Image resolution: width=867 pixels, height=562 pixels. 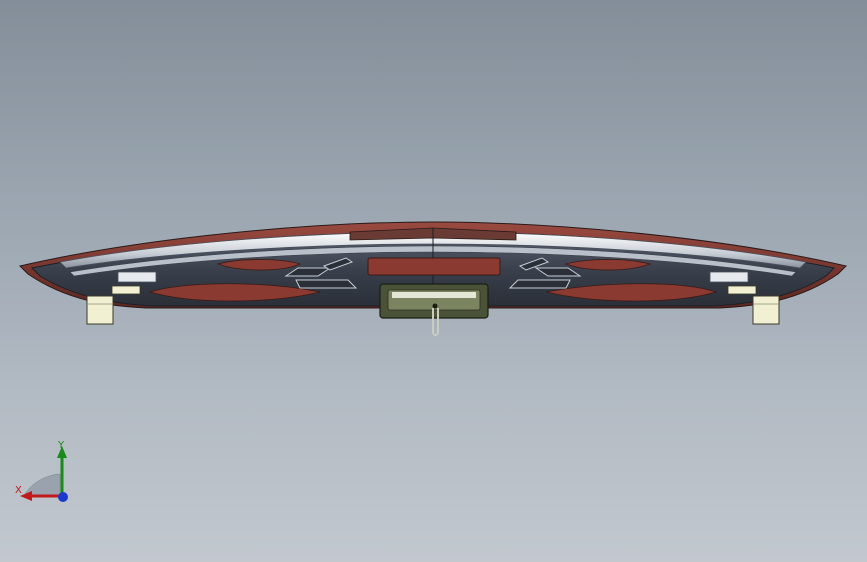 I want to click on triad-graphic, so click(x=44, y=474).